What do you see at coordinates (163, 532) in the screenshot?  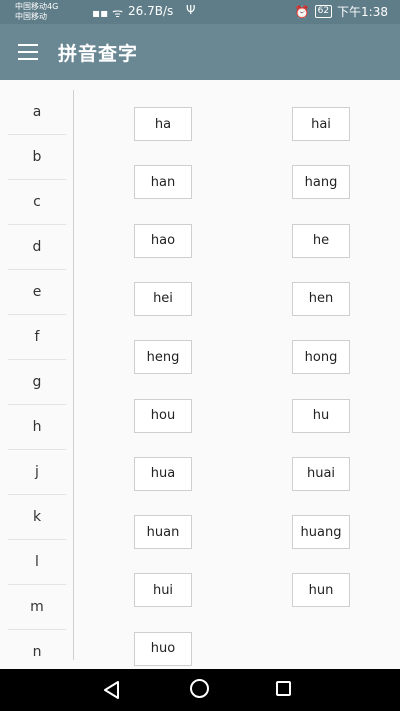 I see `pinyin-button: huan` at bounding box center [163, 532].